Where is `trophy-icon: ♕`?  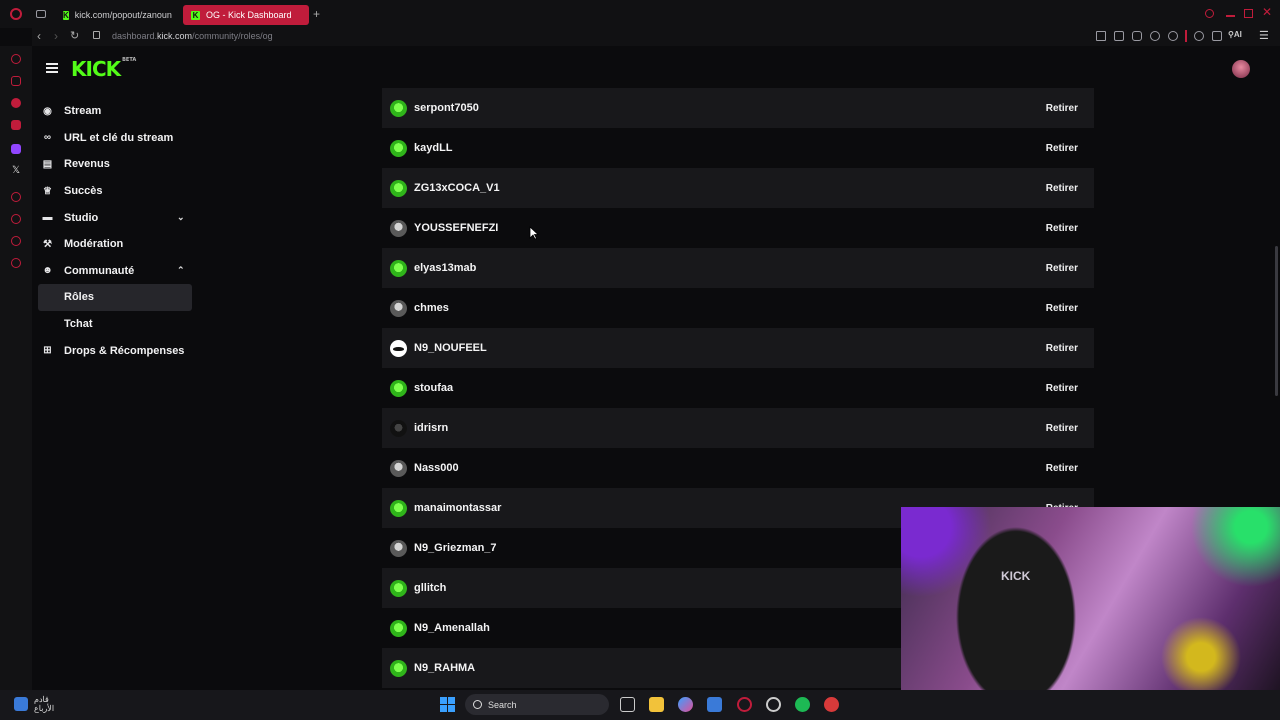
trophy-icon: ♕ is located at coordinates (47, 191).